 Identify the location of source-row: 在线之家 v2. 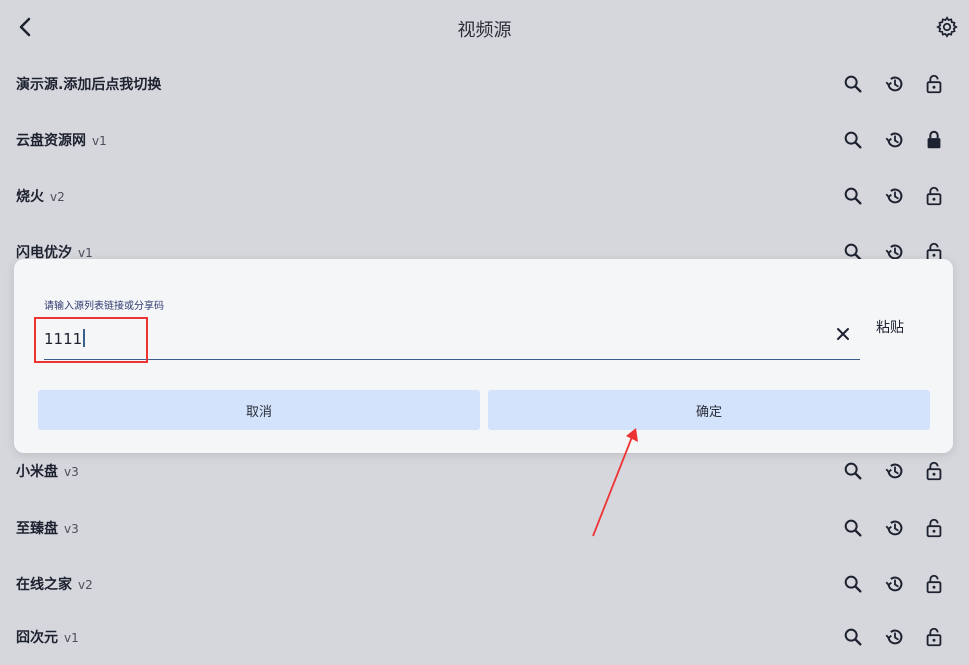
(484, 584).